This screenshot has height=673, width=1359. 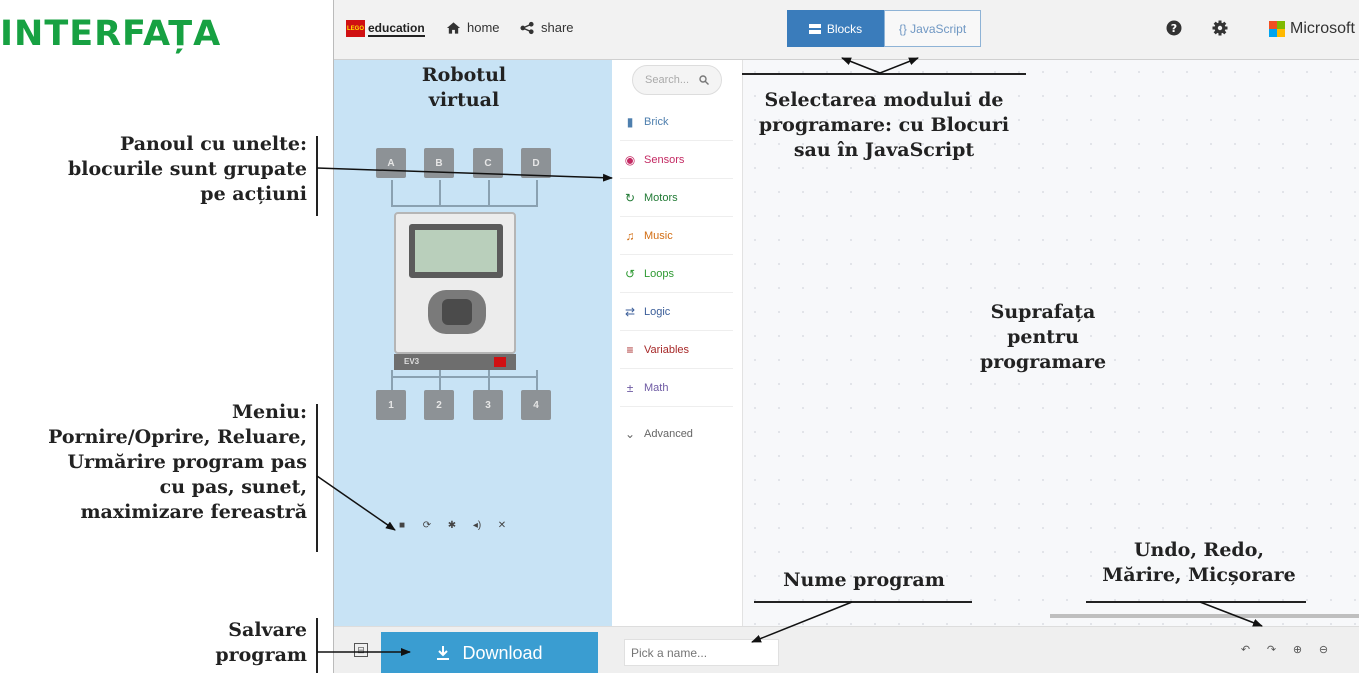 I want to click on toolbox-arrow, so click(x=464, y=174).